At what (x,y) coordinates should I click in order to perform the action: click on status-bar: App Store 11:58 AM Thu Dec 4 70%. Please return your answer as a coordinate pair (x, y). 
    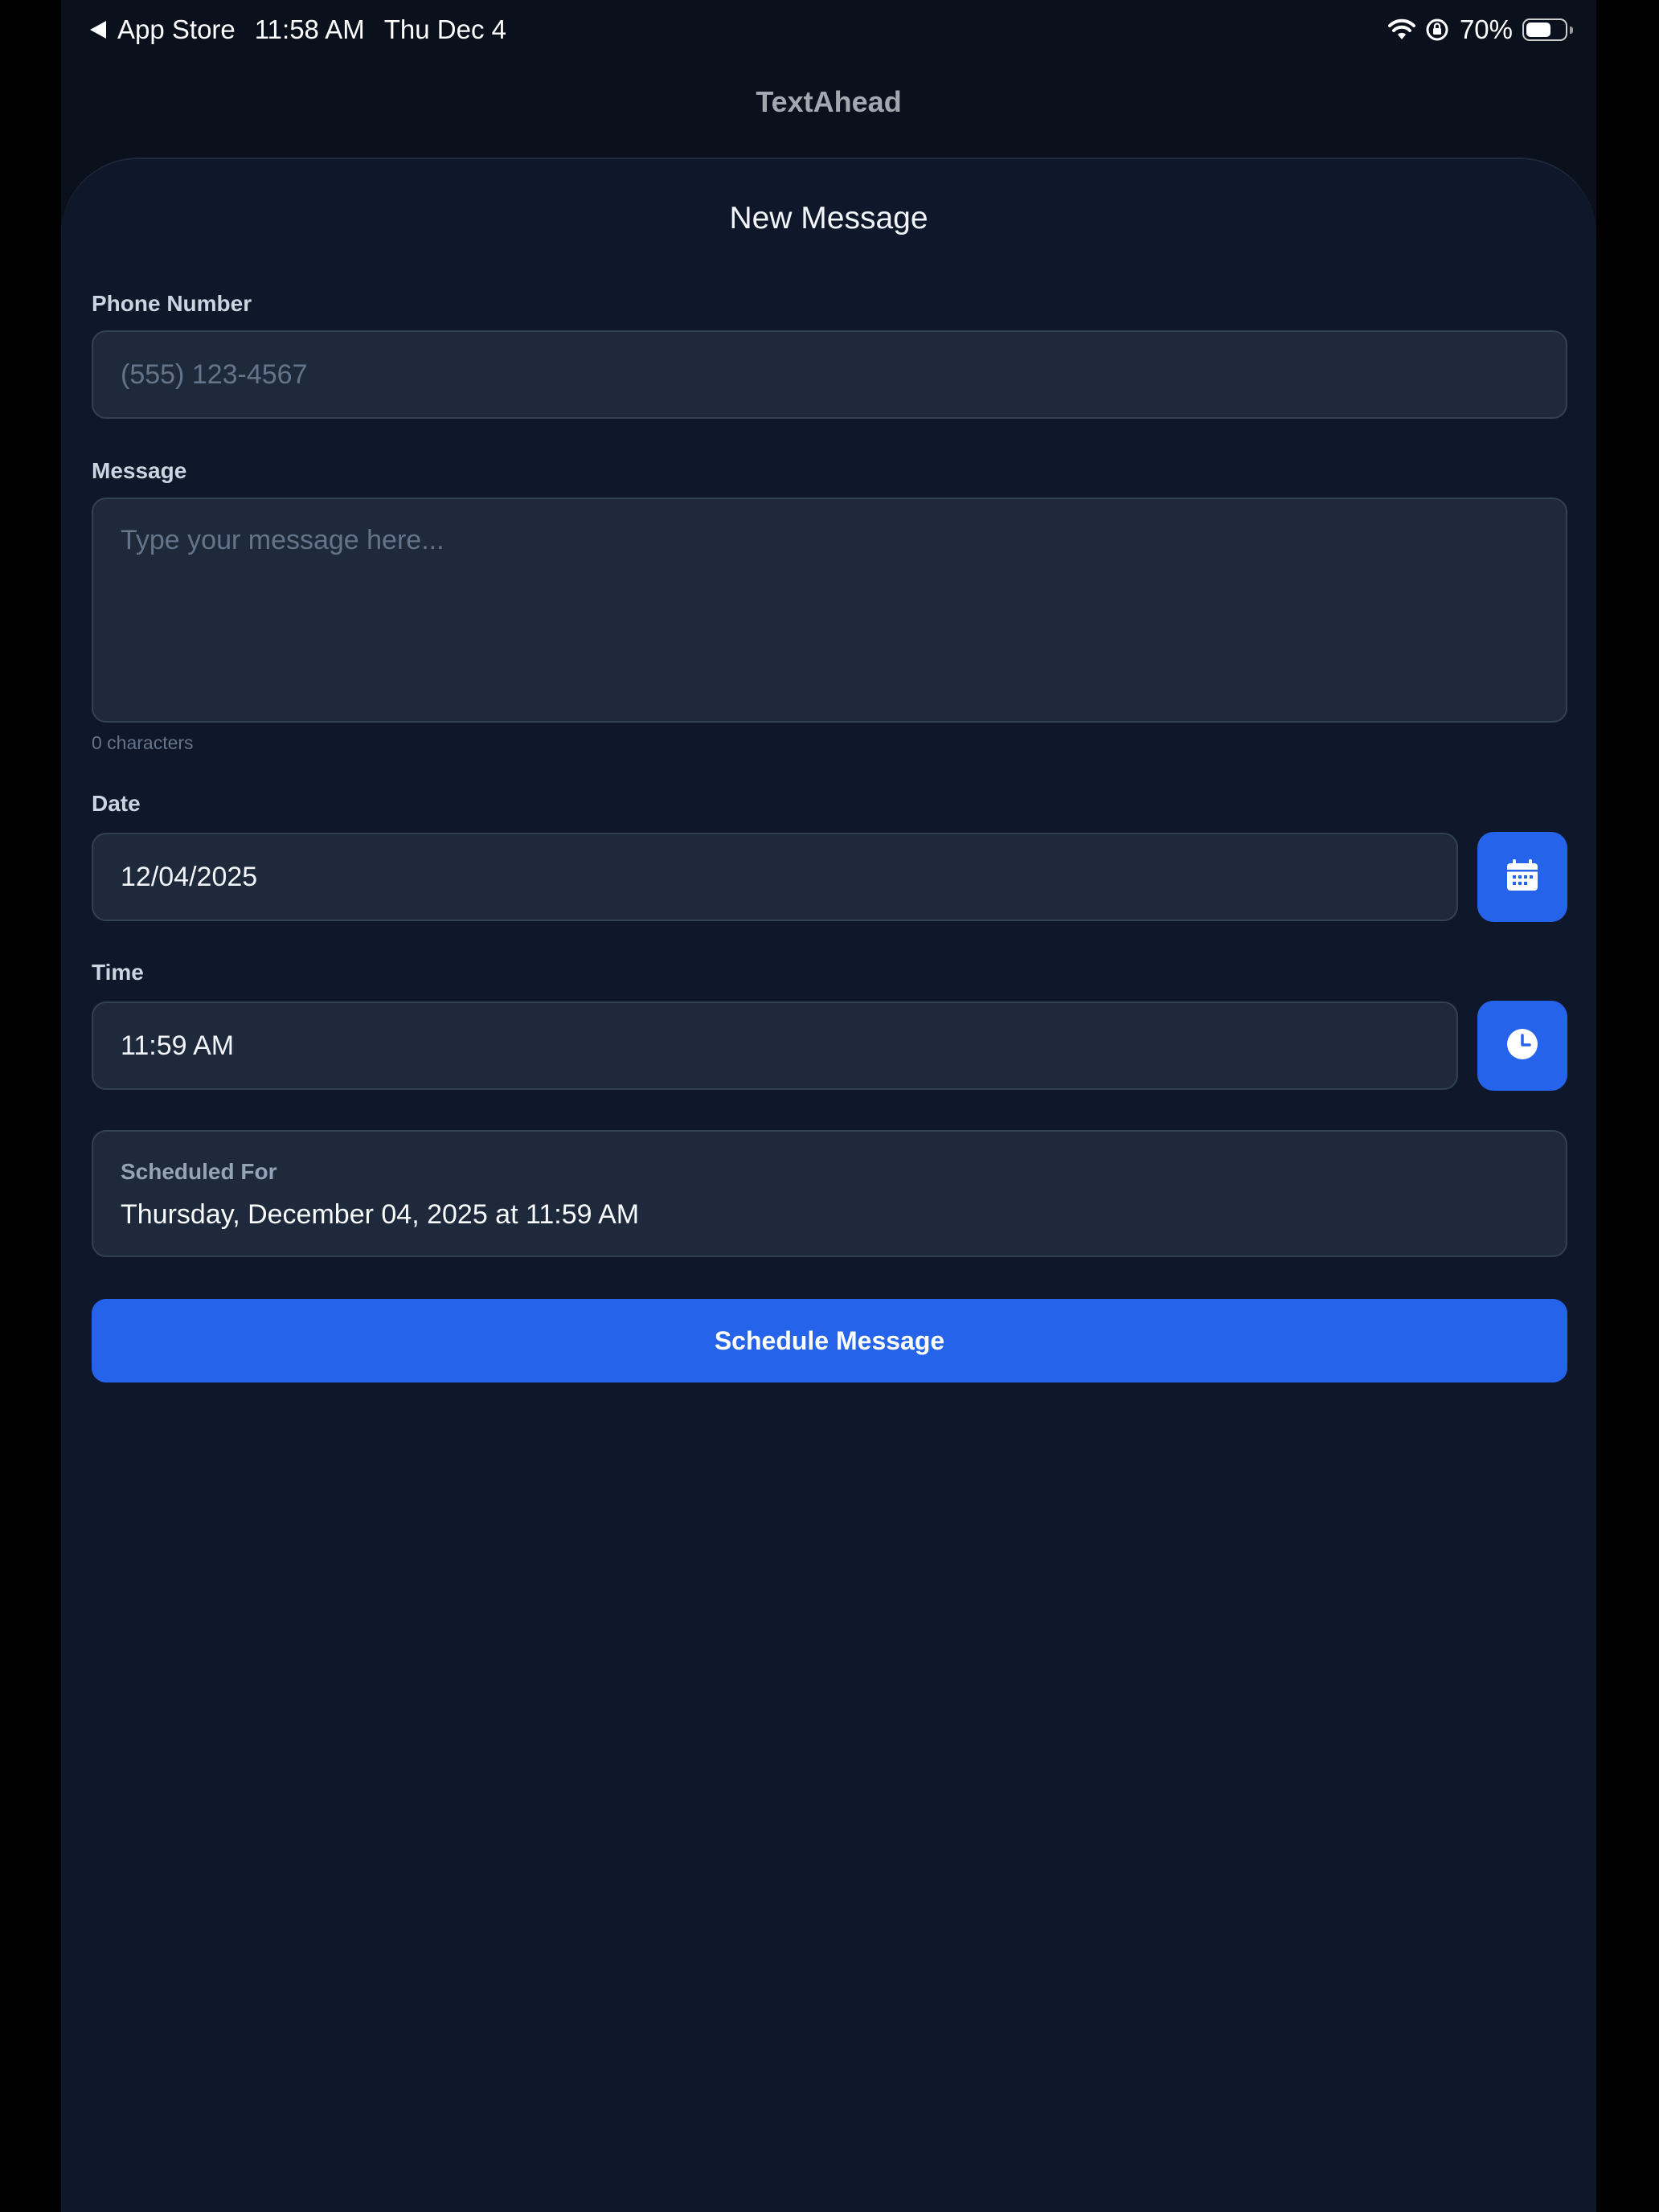
    Looking at the image, I should click on (828, 29).